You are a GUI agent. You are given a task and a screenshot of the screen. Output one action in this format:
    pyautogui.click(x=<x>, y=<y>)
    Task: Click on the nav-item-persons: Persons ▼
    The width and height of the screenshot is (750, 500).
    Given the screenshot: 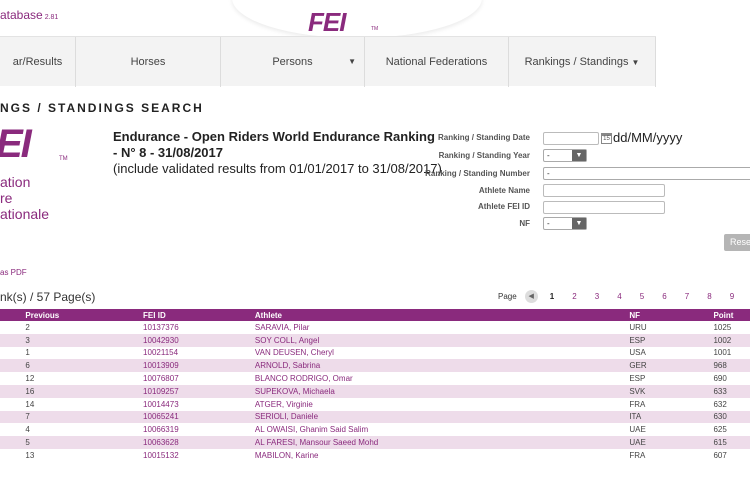 What is the action you would take?
    pyautogui.click(x=293, y=62)
    